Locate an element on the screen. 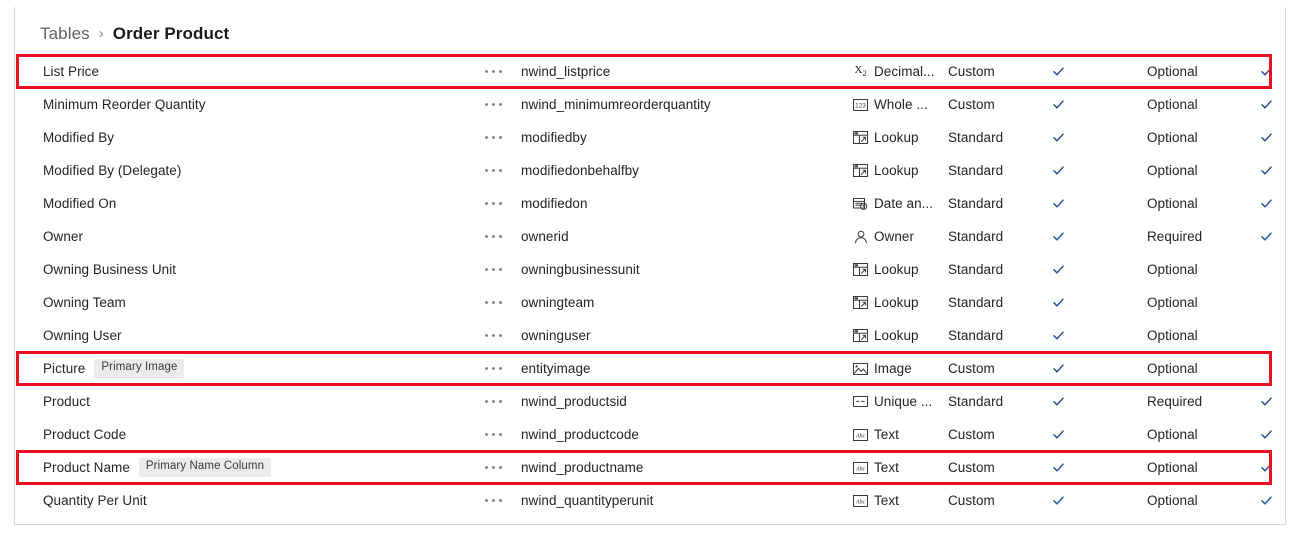  whole-number-icon: 123 is located at coordinates (860, 105).